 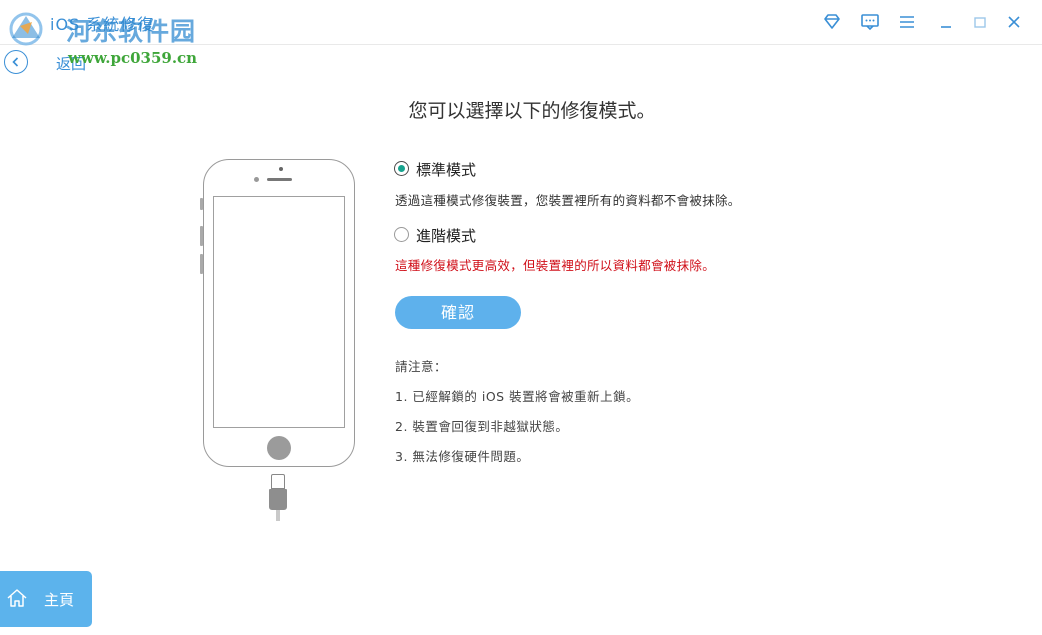 What do you see at coordinates (278, 515) in the screenshot?
I see `cable-wire` at bounding box center [278, 515].